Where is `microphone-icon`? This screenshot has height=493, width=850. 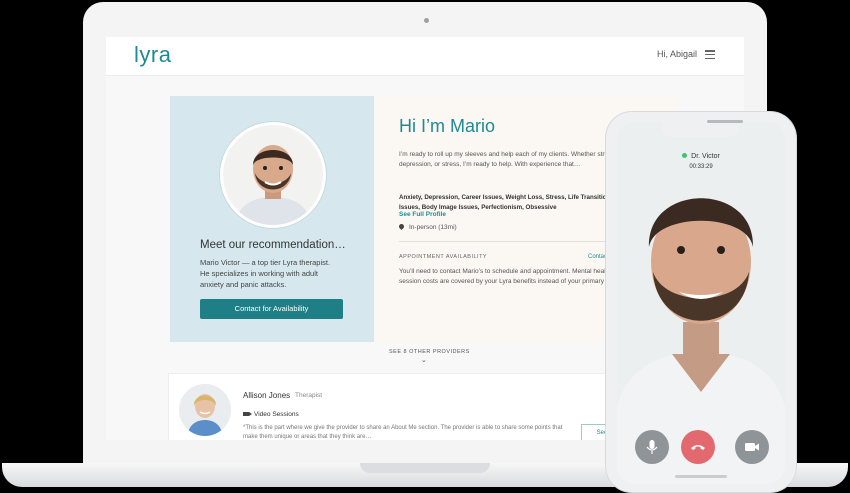
microphone-icon is located at coordinates (652, 447).